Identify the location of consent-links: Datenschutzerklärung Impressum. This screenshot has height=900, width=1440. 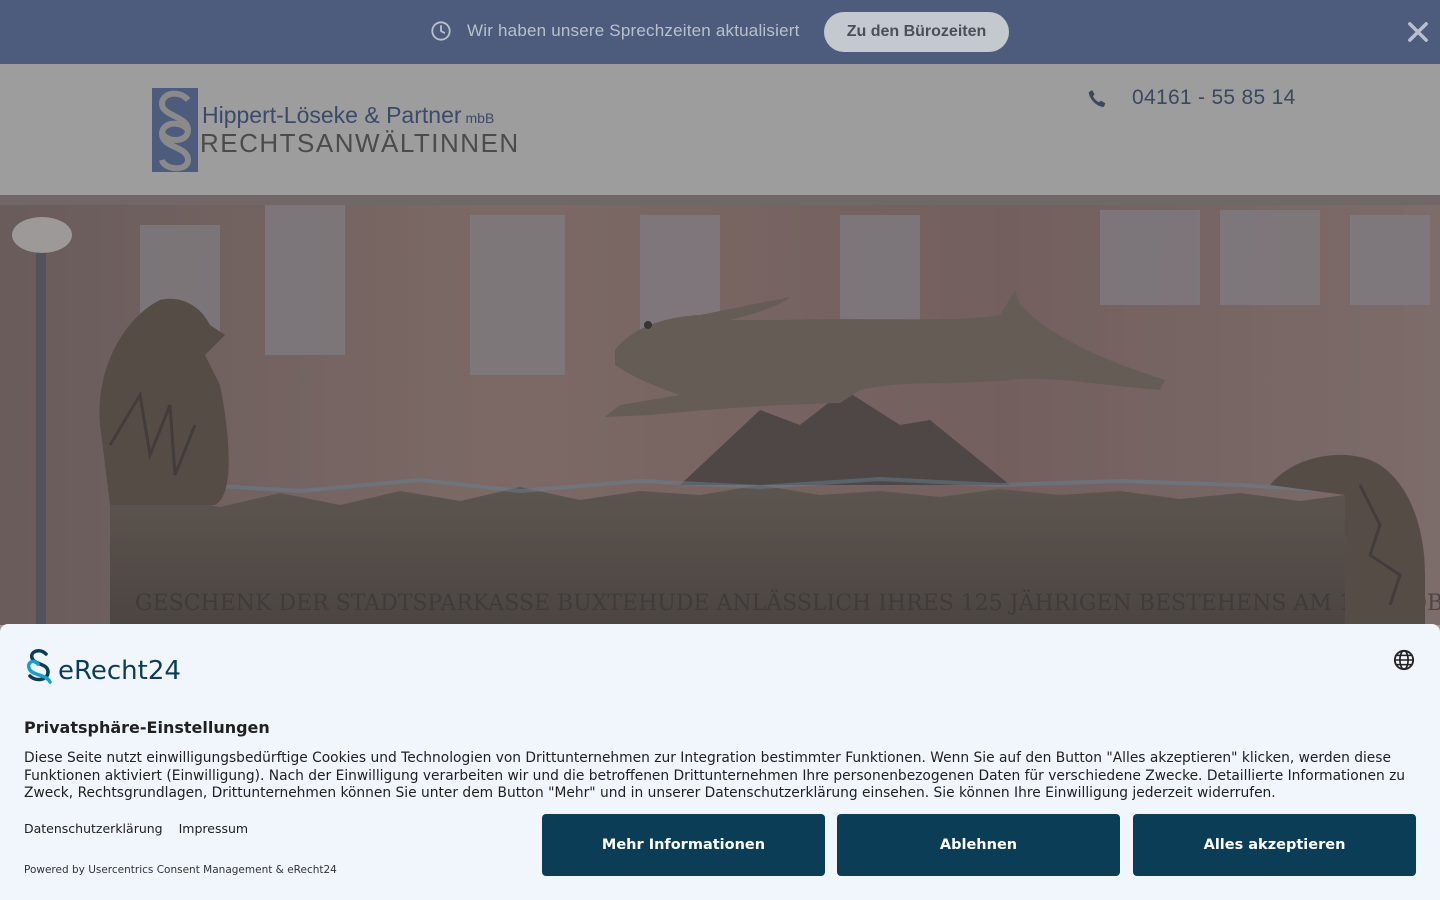
(142, 828).